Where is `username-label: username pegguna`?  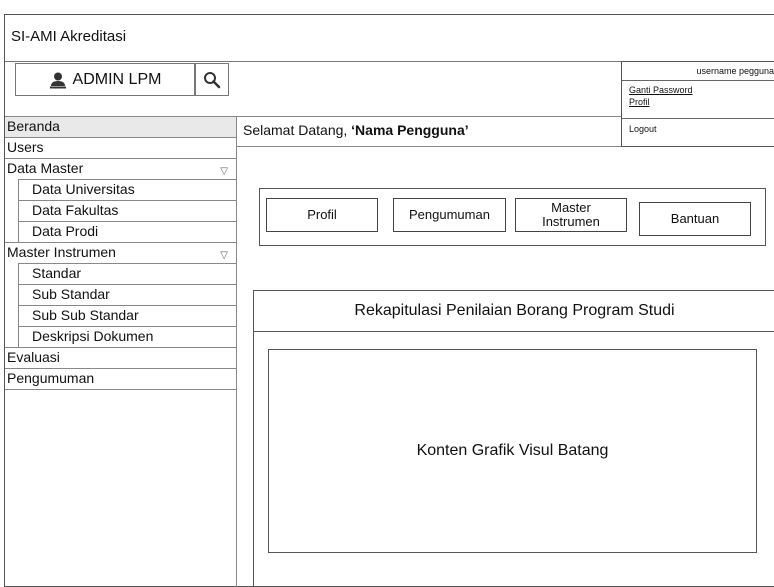 username-label: username pegguna is located at coordinates (735, 71).